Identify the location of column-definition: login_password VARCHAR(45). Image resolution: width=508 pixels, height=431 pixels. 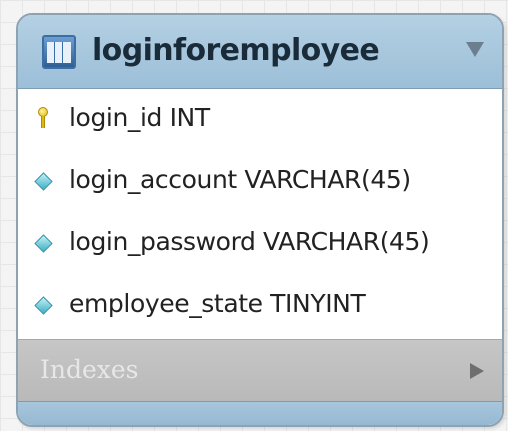
(249, 241).